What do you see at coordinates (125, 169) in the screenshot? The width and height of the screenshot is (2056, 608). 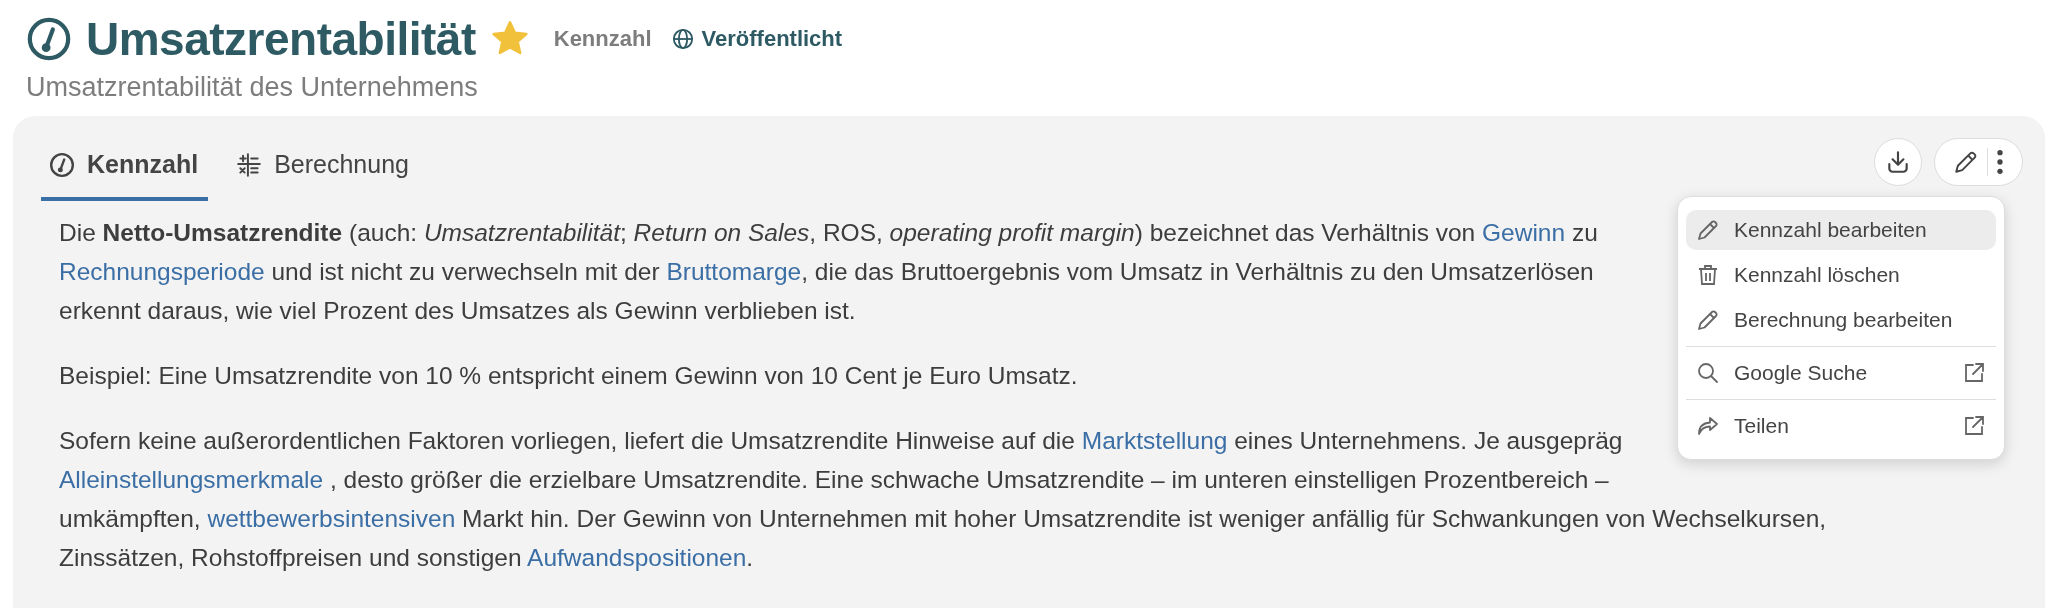 I see `tab: Kennzahl` at bounding box center [125, 169].